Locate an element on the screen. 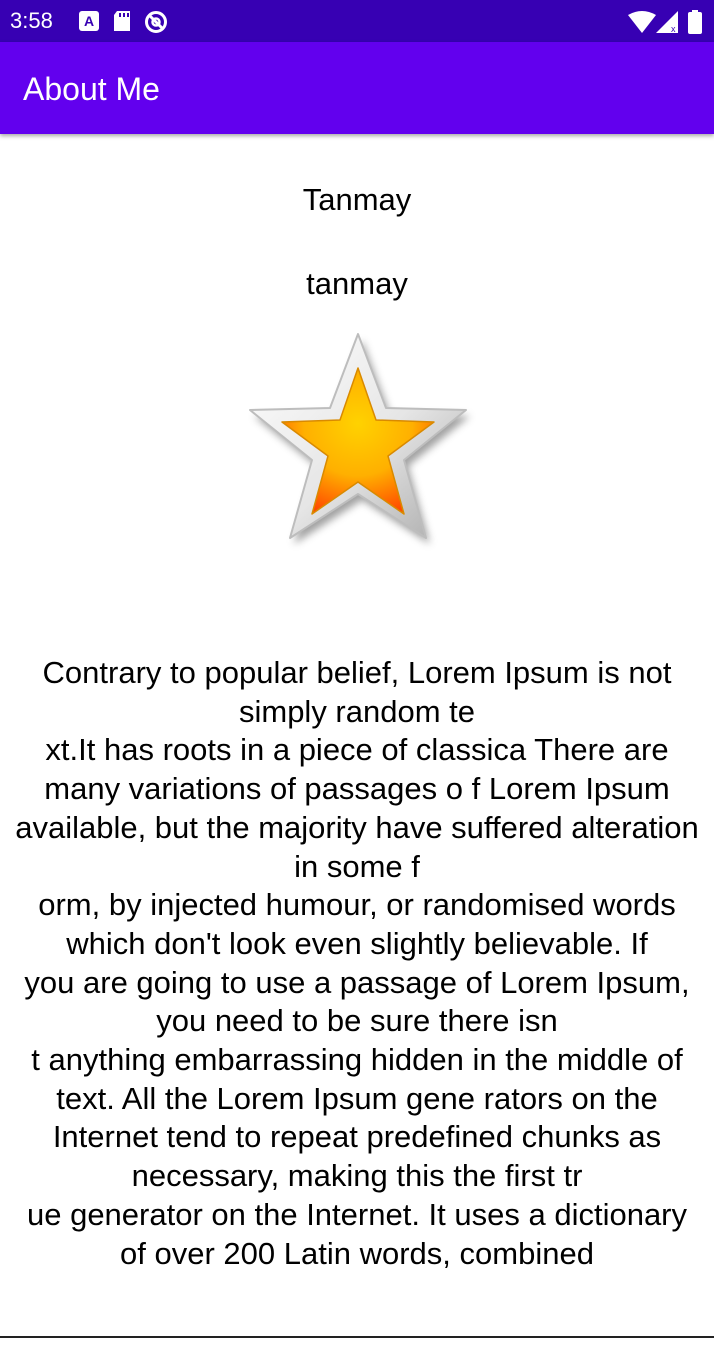 The height and width of the screenshot is (1366, 714). svg-text: x is located at coordinates (673, 28).